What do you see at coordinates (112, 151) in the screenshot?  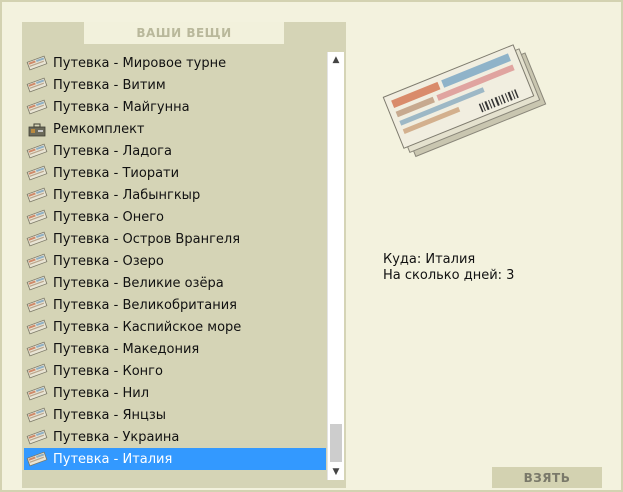 I see `list-item-label: Путевка - Ладога` at bounding box center [112, 151].